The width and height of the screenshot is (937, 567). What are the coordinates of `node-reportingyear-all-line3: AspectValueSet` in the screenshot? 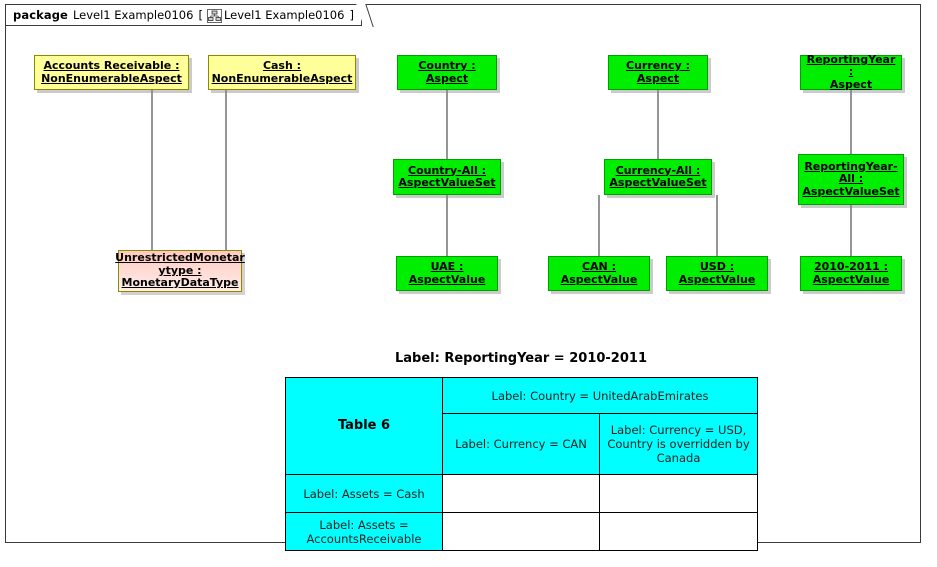 It's located at (851, 191).